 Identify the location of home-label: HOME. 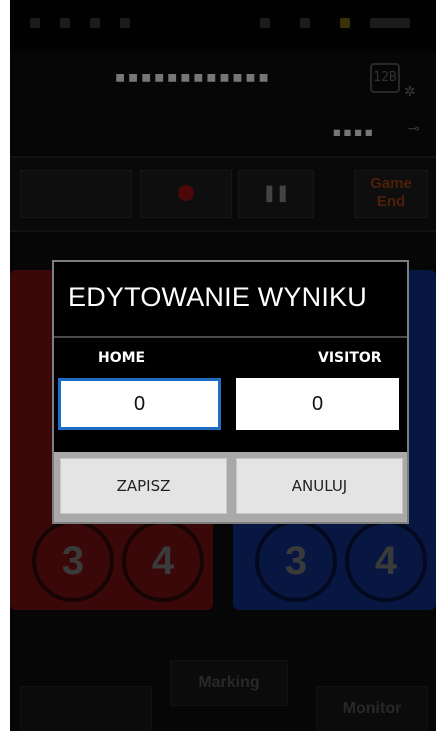
(122, 358).